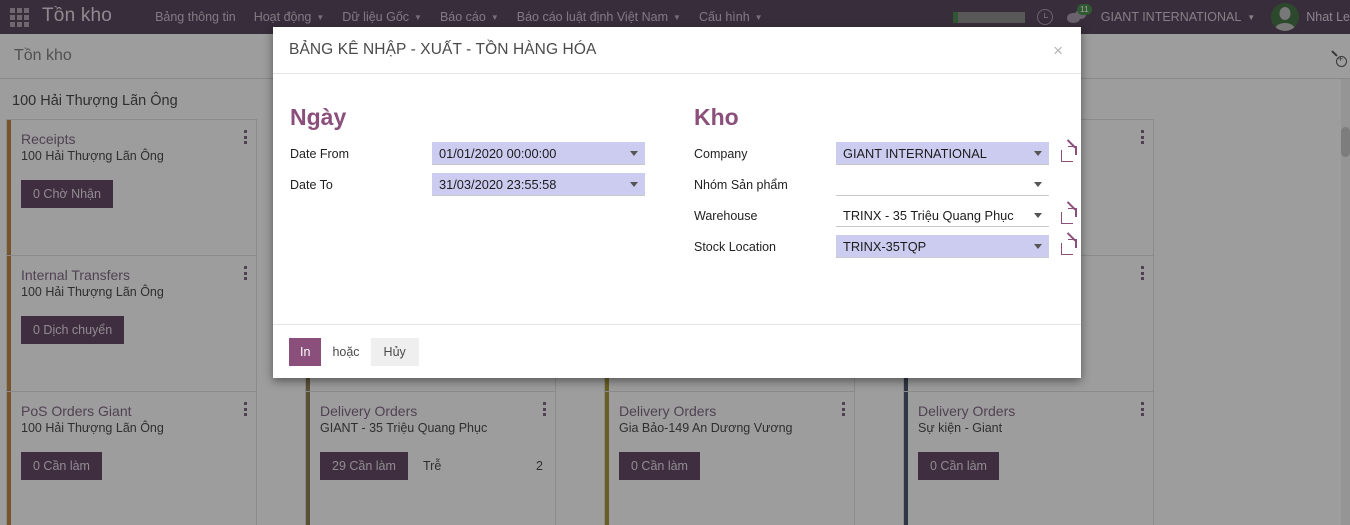 This screenshot has height=525, width=1350. Describe the element at coordinates (1069, 150) in the screenshot. I see `open-company-external-link-icon` at that location.